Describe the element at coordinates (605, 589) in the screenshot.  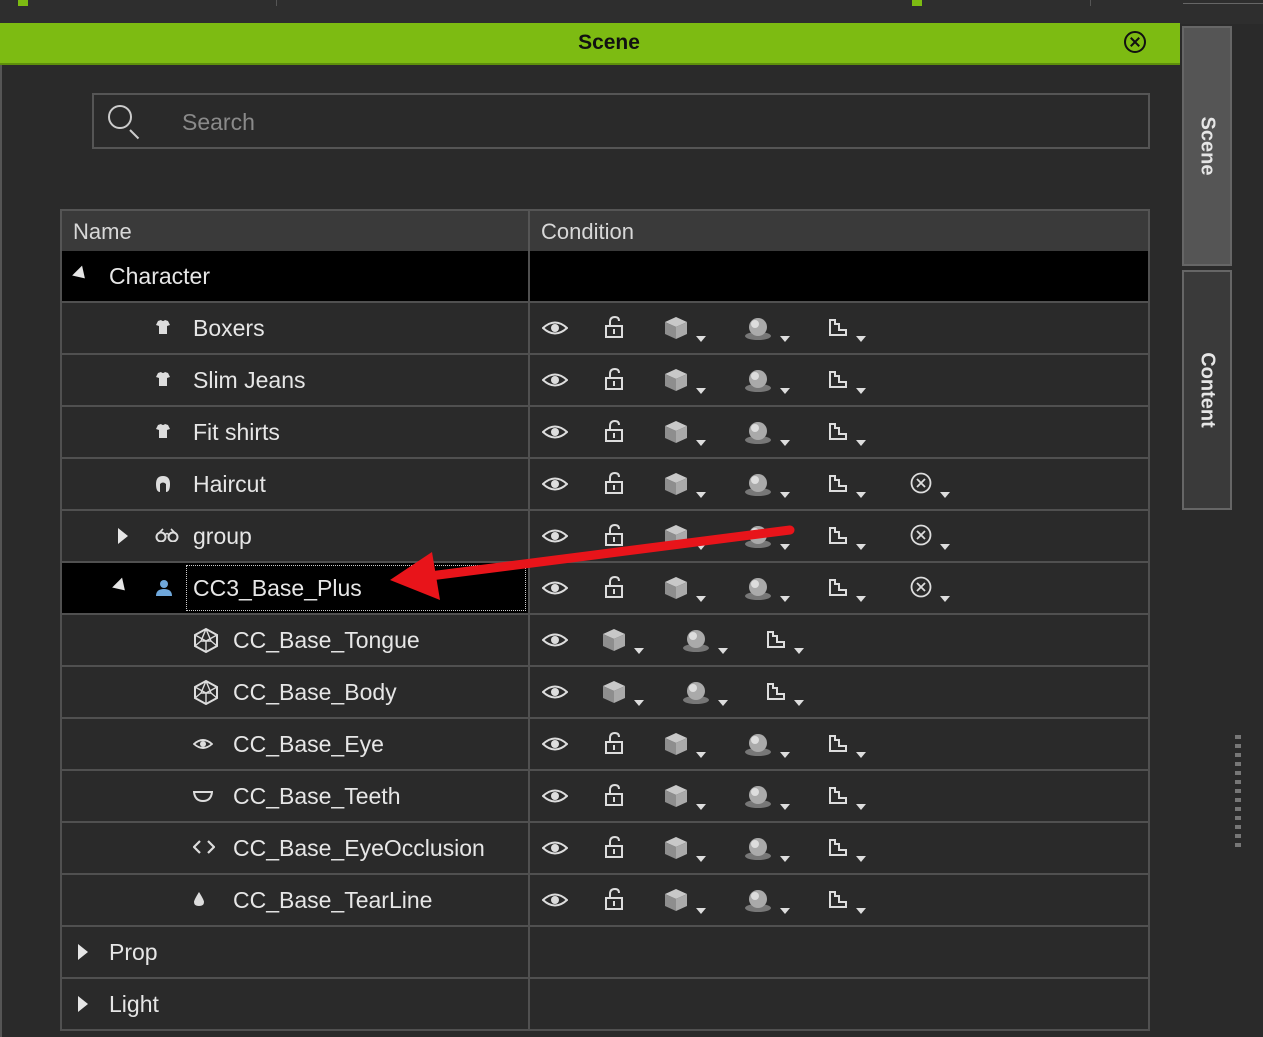
I see `tree-row: CC3_Base_Plus` at that location.